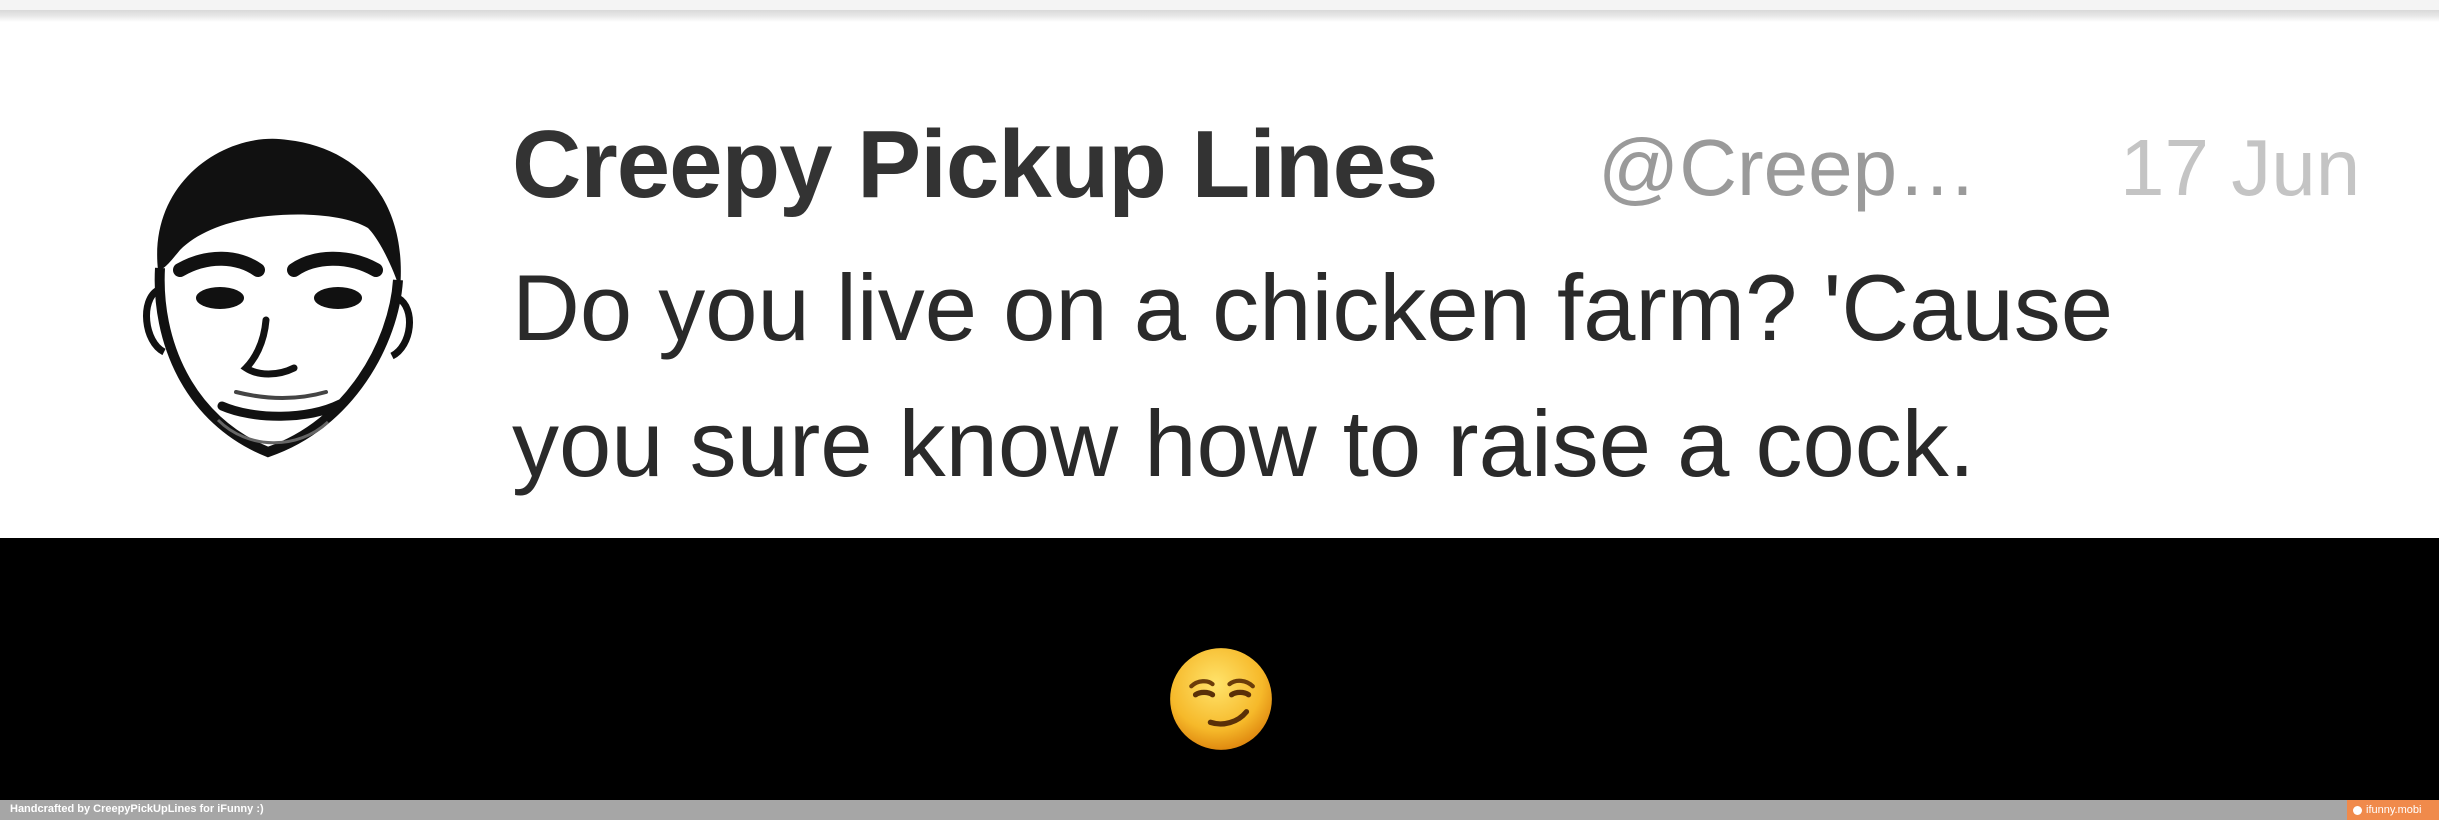 The image size is (2439, 820). I want to click on display-name: Creepy Pickup Lines, so click(975, 165).